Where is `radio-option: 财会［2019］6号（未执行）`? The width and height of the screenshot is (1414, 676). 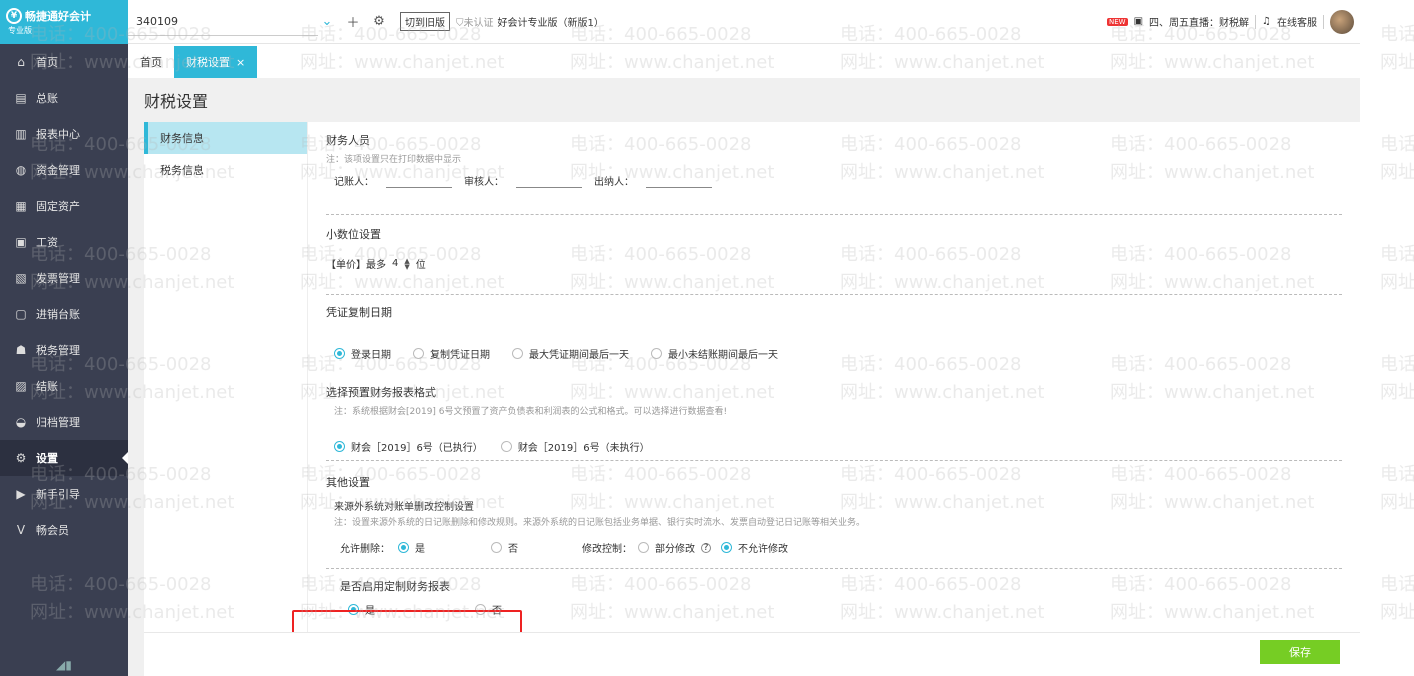 radio-option: 财会［2019］6号（未执行） is located at coordinates (575, 446).